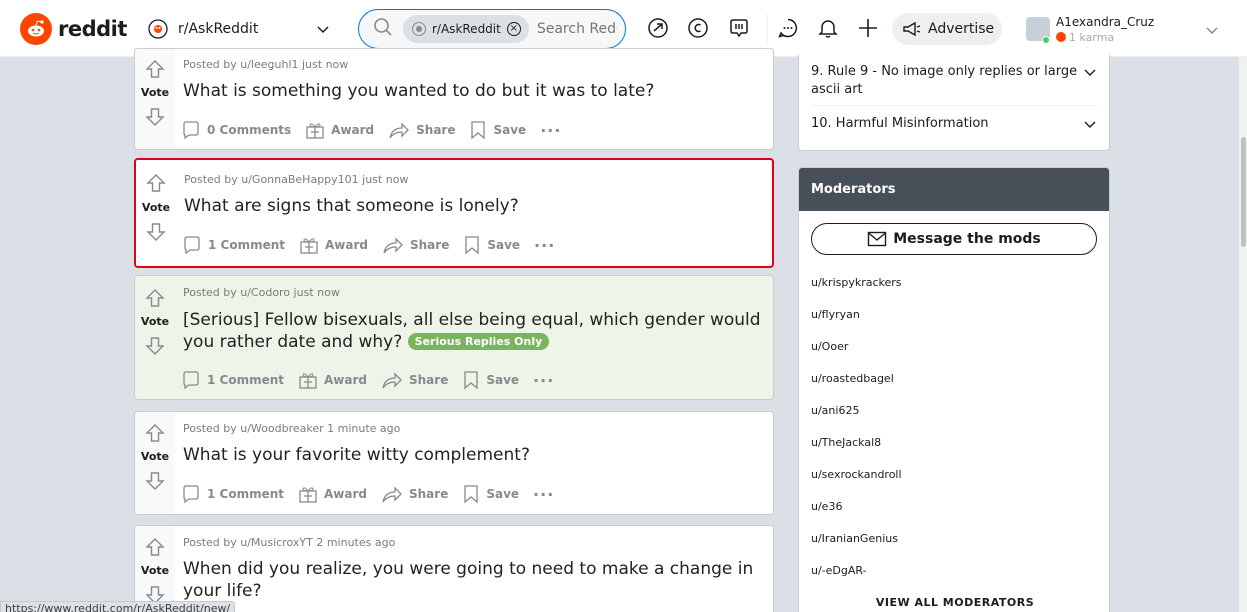 The width and height of the screenshot is (1247, 612). I want to click on reddit-logo: reddit, so click(73, 29).